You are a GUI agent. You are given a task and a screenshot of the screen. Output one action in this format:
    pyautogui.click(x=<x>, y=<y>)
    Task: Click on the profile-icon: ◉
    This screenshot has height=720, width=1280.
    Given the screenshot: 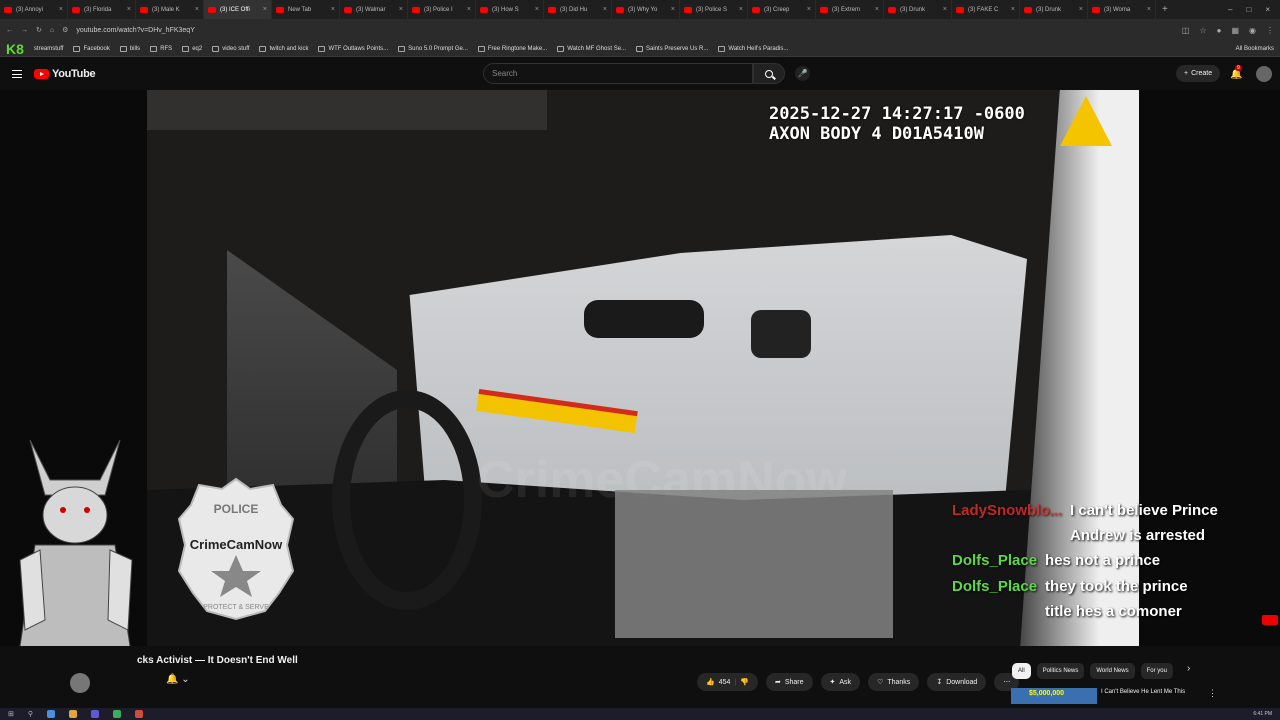 What is the action you would take?
    pyautogui.click(x=1252, y=30)
    